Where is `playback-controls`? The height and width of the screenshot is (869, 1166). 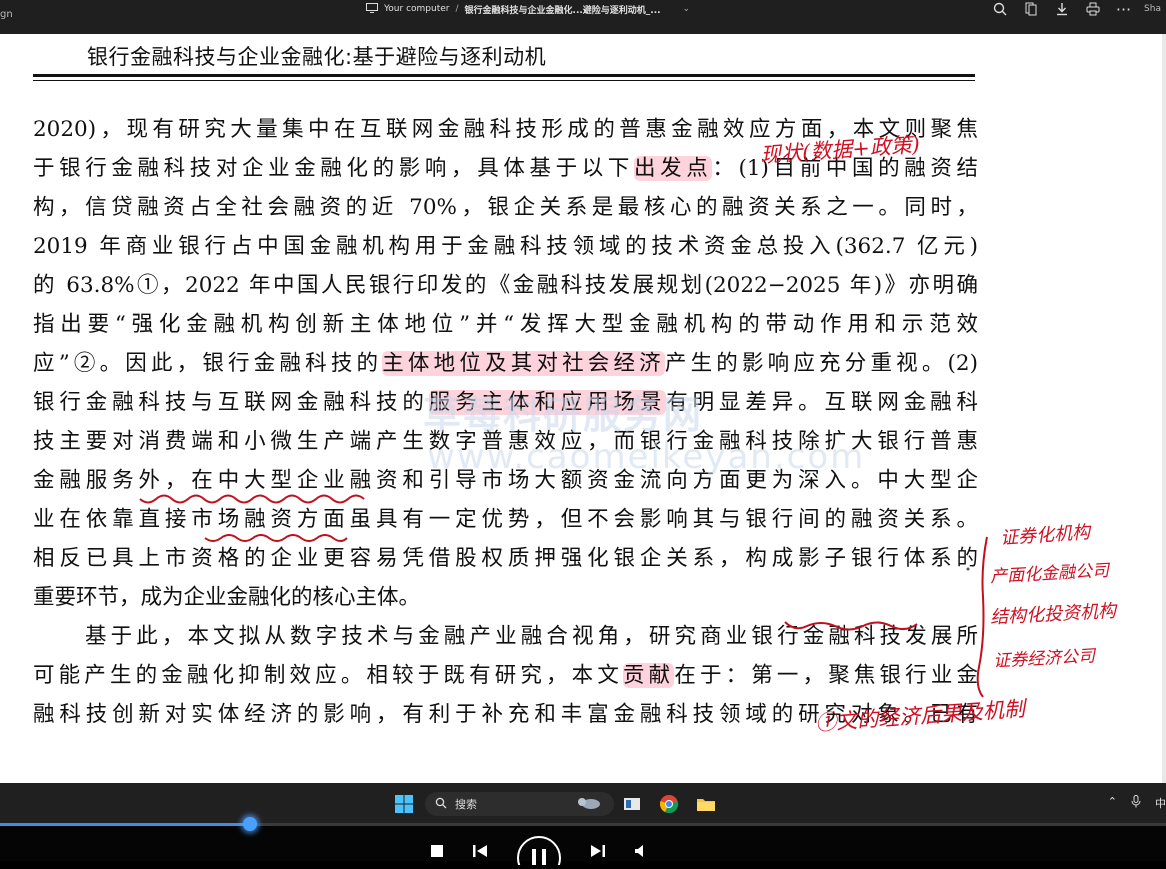
playback-controls is located at coordinates (539, 852).